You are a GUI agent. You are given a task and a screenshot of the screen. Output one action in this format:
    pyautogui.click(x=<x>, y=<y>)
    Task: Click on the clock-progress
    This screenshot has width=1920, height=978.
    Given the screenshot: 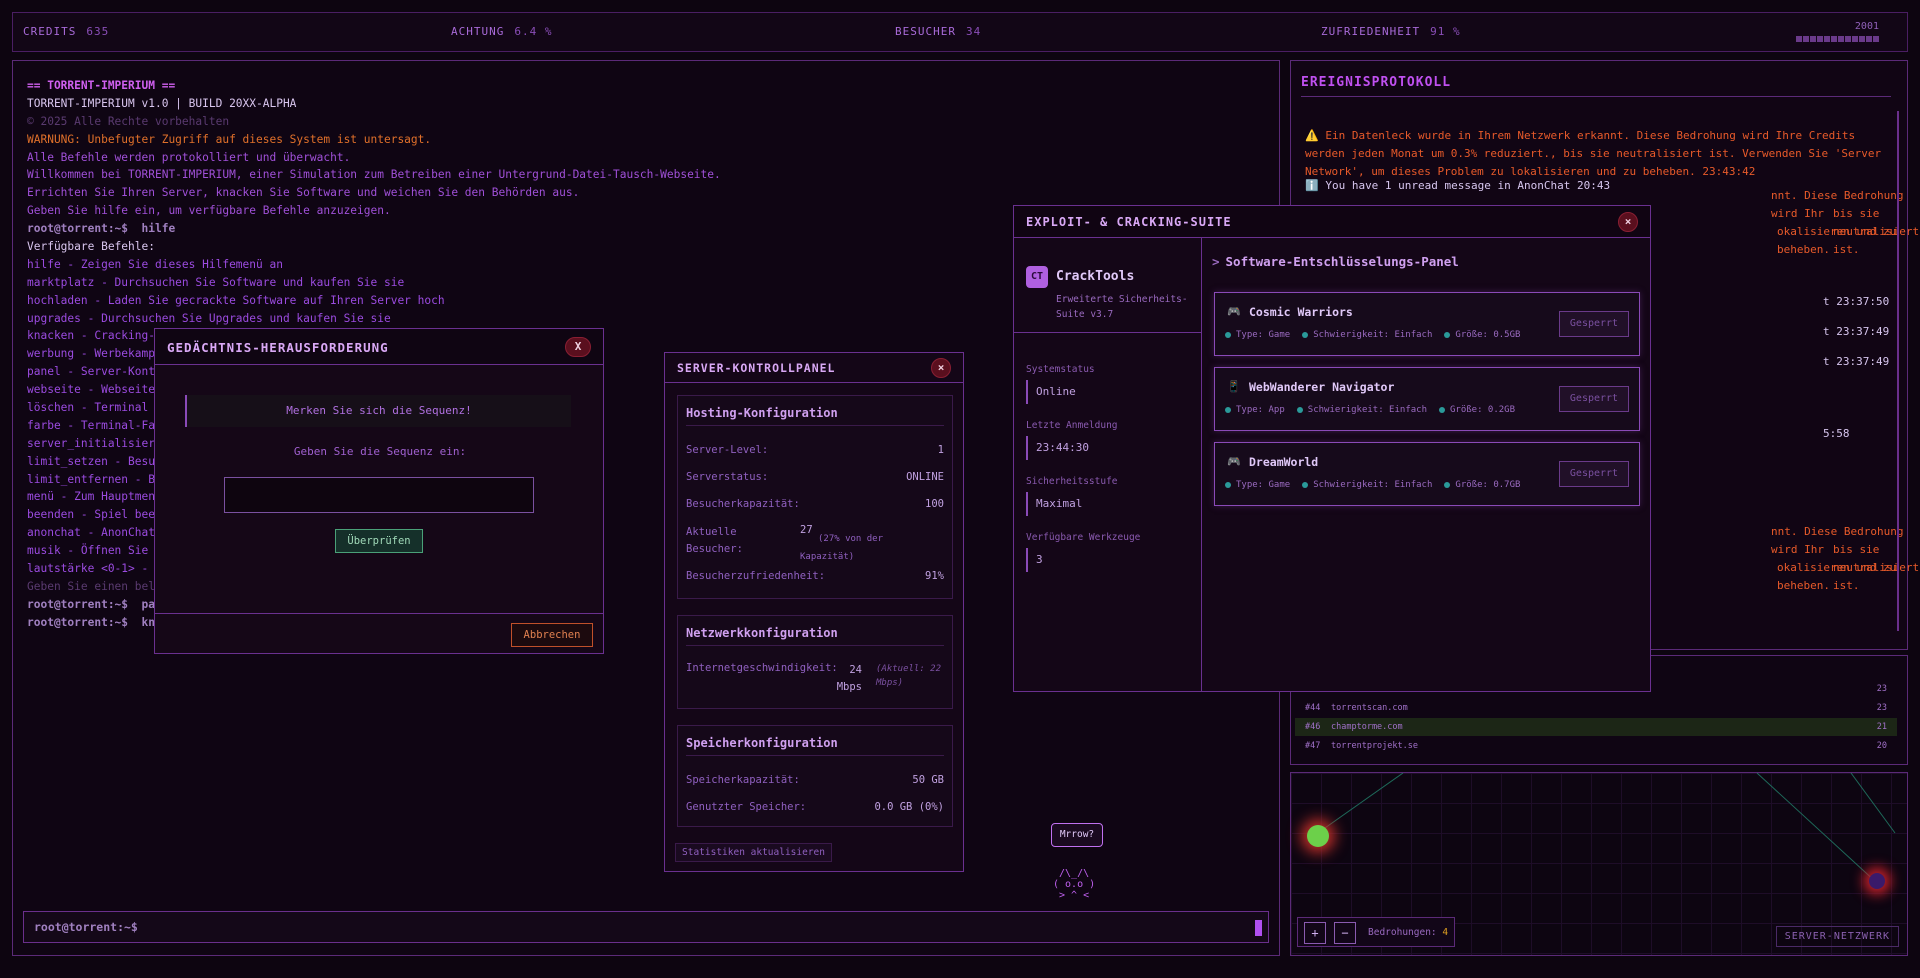 What is the action you would take?
    pyautogui.click(x=1837, y=39)
    